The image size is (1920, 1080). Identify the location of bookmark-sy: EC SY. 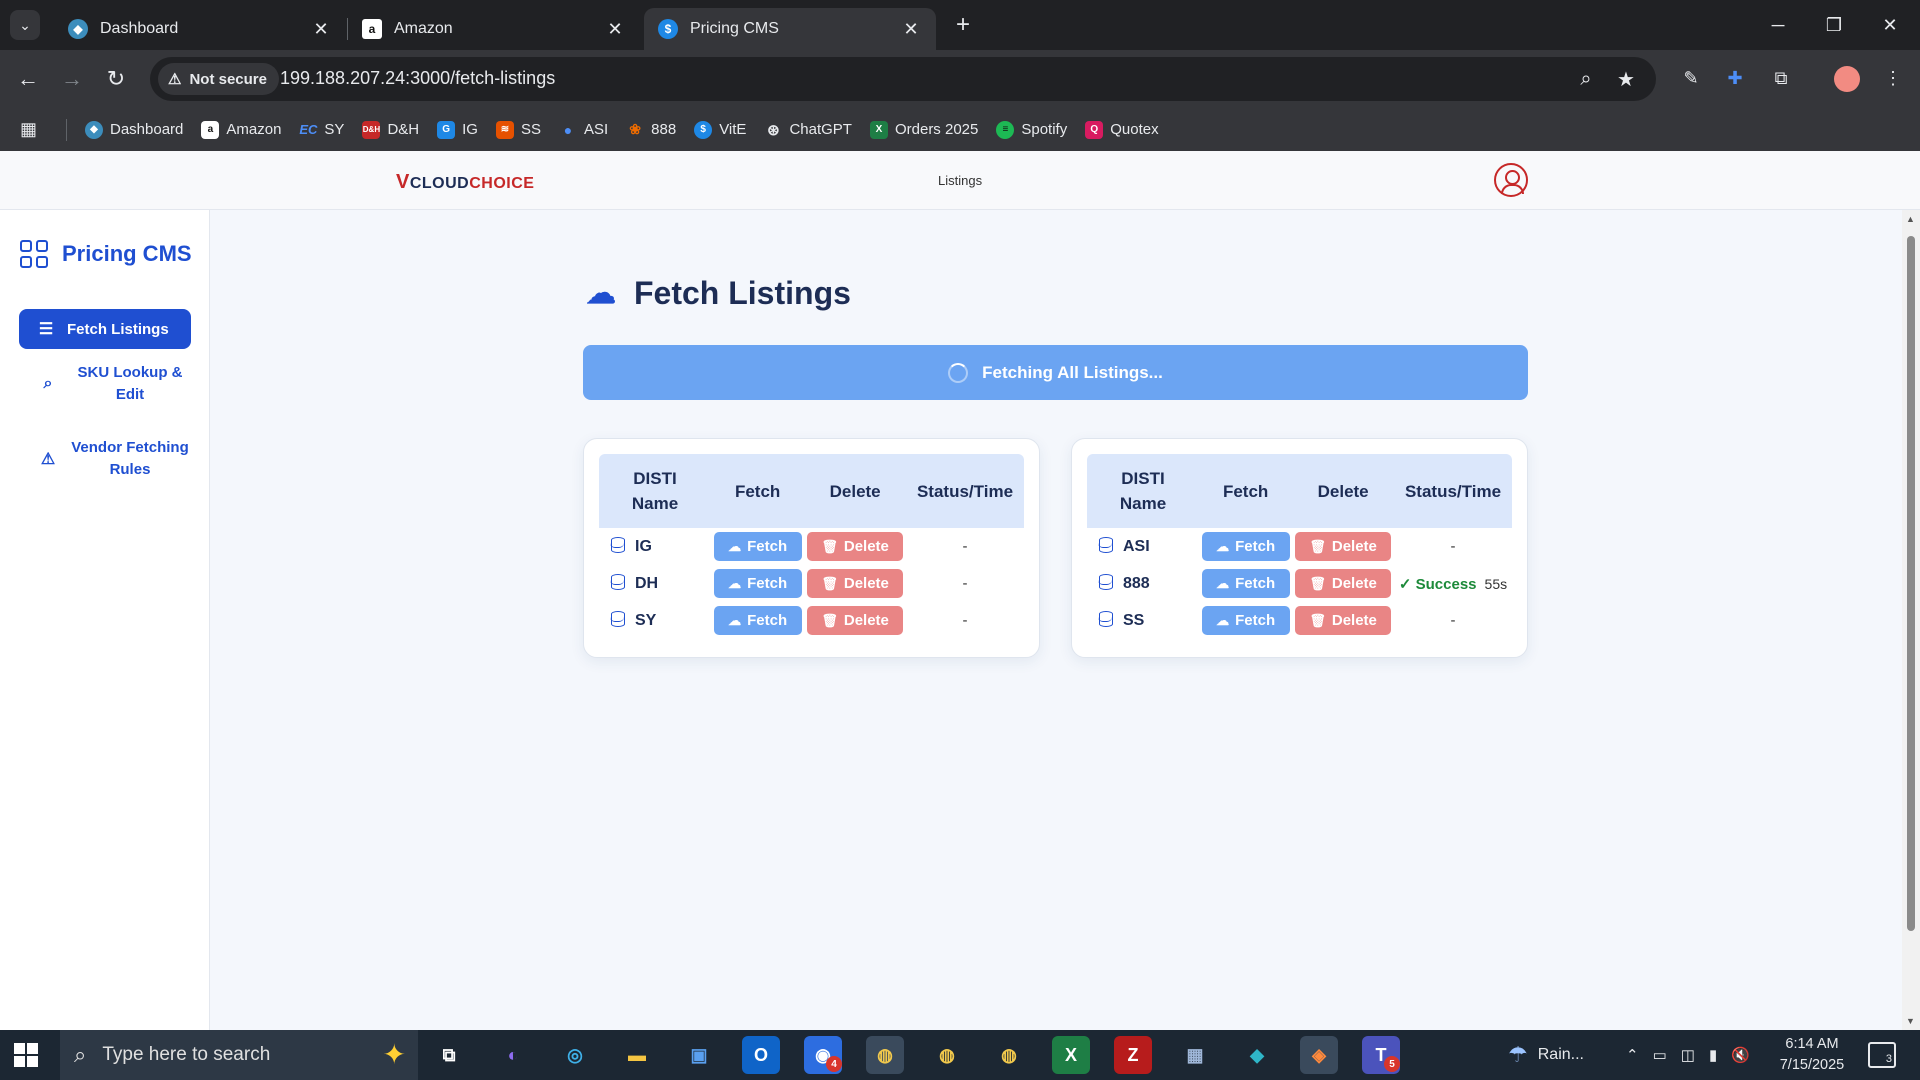
(321, 130).